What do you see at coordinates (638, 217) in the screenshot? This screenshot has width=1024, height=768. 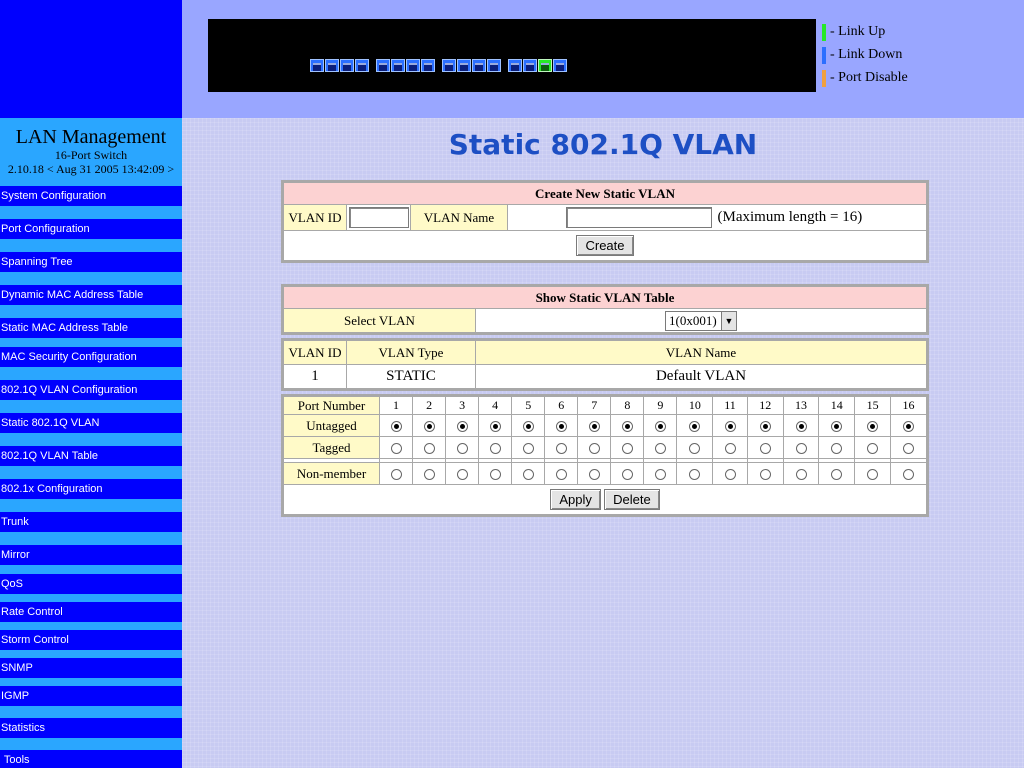 I see `vlan-name-input` at bounding box center [638, 217].